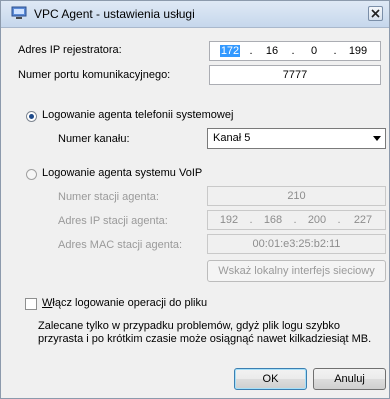 This screenshot has width=390, height=399. I want to click on channel-select: Kanał 5, so click(296, 138).